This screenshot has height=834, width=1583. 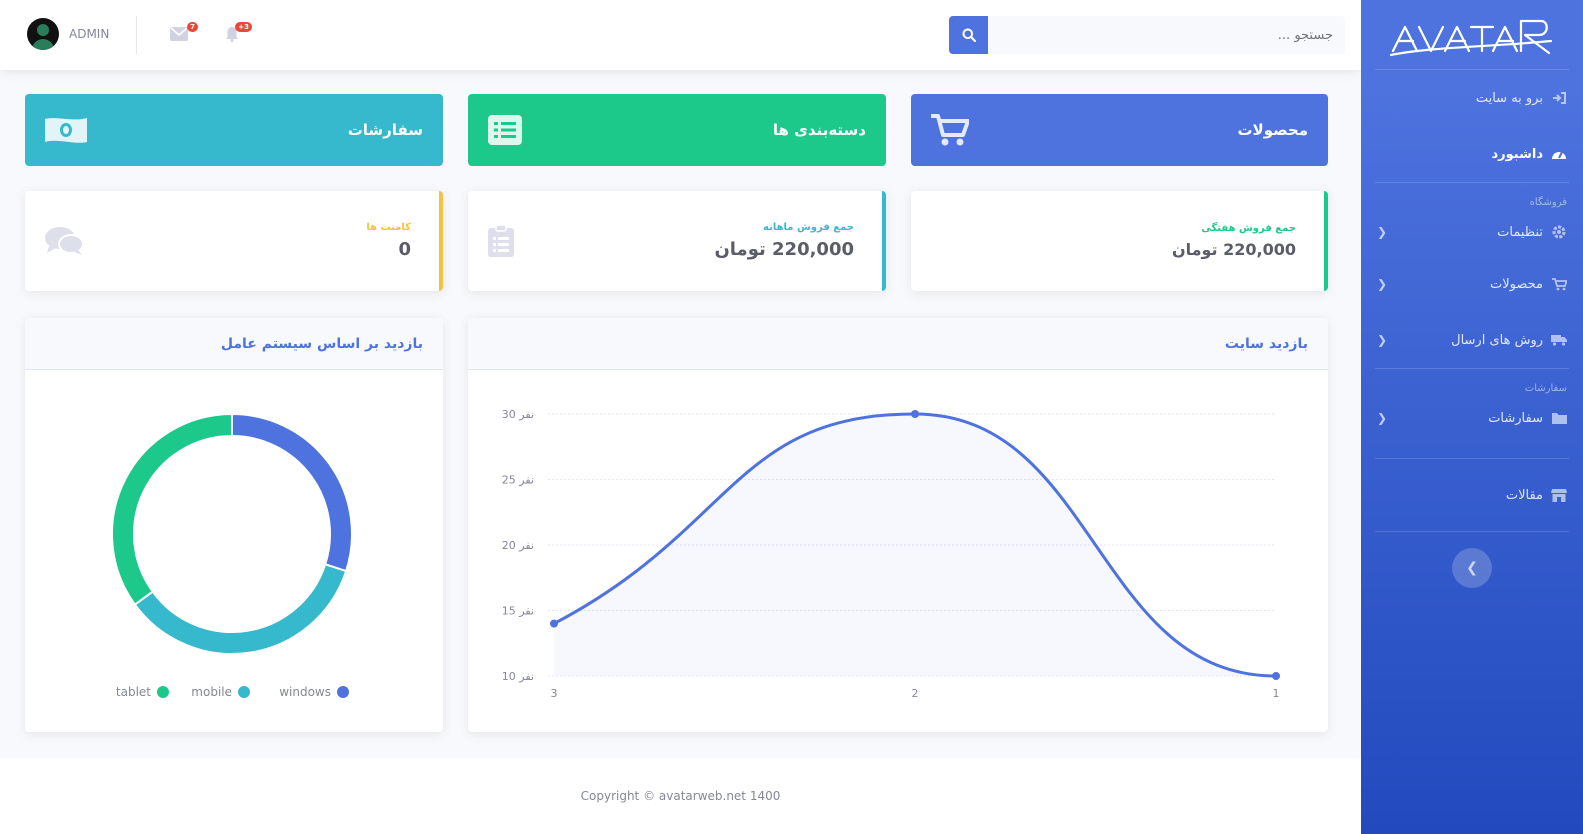 I want to click on tile-label: دسته‌بندی ها, so click(x=819, y=130).